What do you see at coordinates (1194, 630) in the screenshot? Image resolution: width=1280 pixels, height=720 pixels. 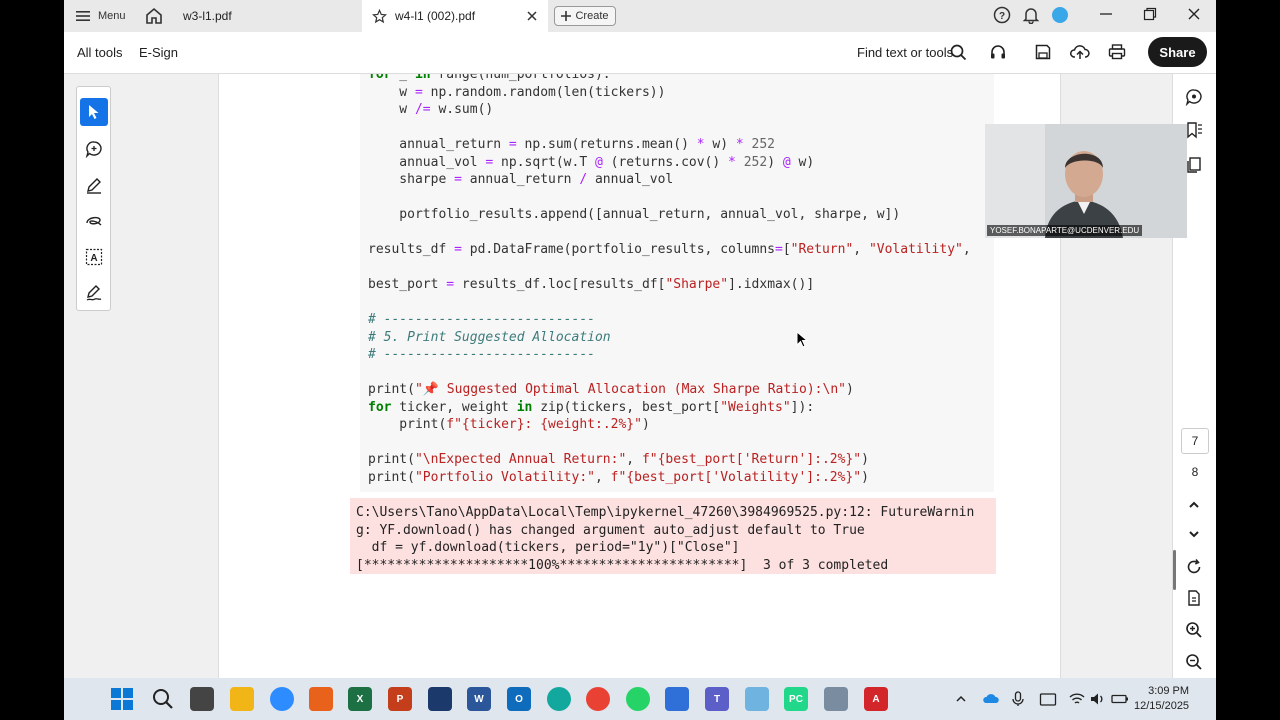 I see `zoom-in-icon` at bounding box center [1194, 630].